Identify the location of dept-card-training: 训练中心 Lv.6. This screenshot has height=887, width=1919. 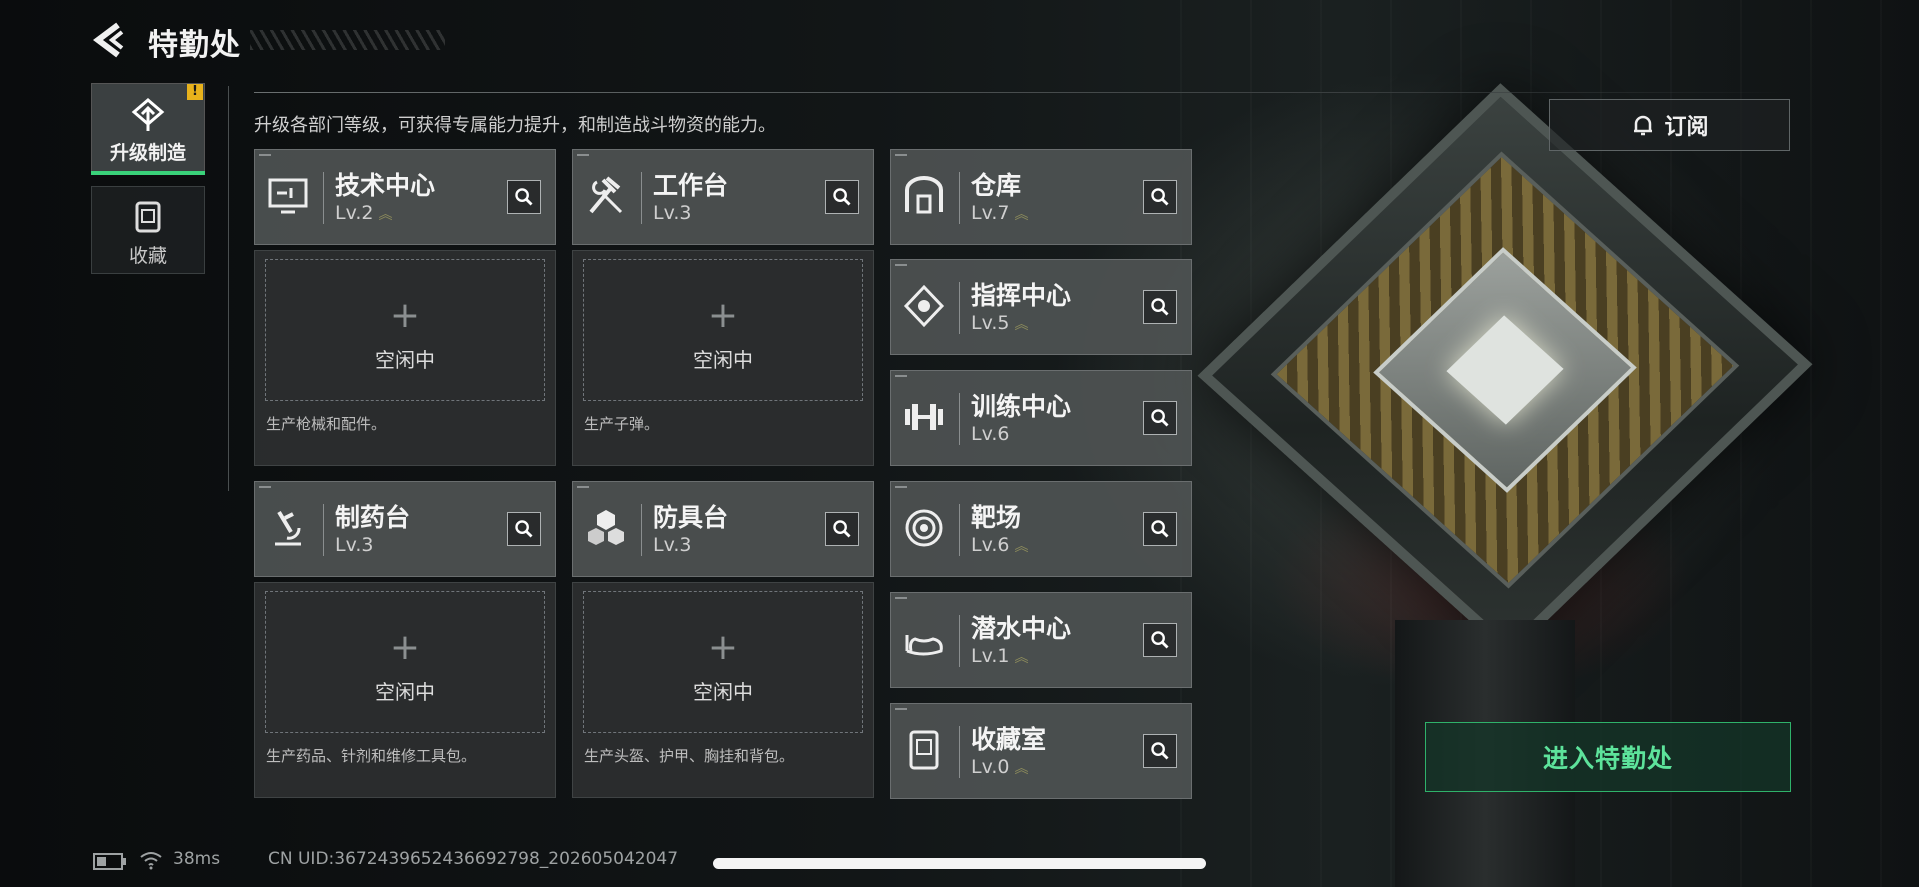
(1041, 418).